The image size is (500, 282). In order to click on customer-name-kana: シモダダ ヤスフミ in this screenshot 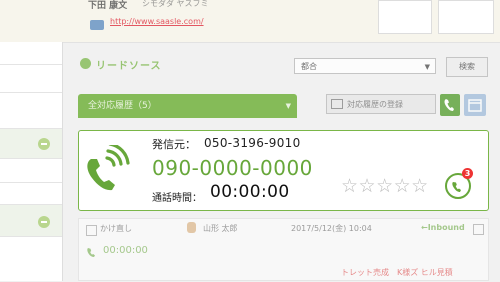, I will do `click(175, 4)`.